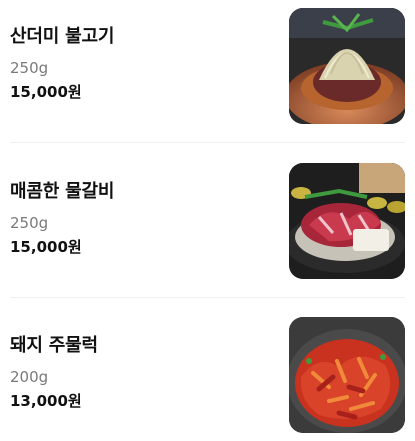 The width and height of the screenshot is (415, 441). Describe the element at coordinates (140, 373) in the screenshot. I see `menu-item-info: 돼지 주물럭 200g 13,000원` at that location.